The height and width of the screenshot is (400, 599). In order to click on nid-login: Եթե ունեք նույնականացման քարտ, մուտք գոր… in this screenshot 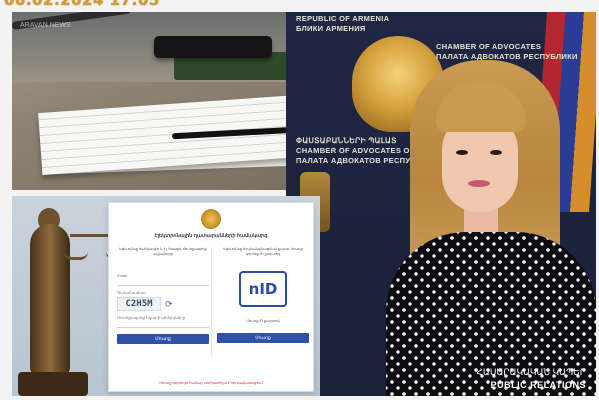, I will do `click(263, 295)`.